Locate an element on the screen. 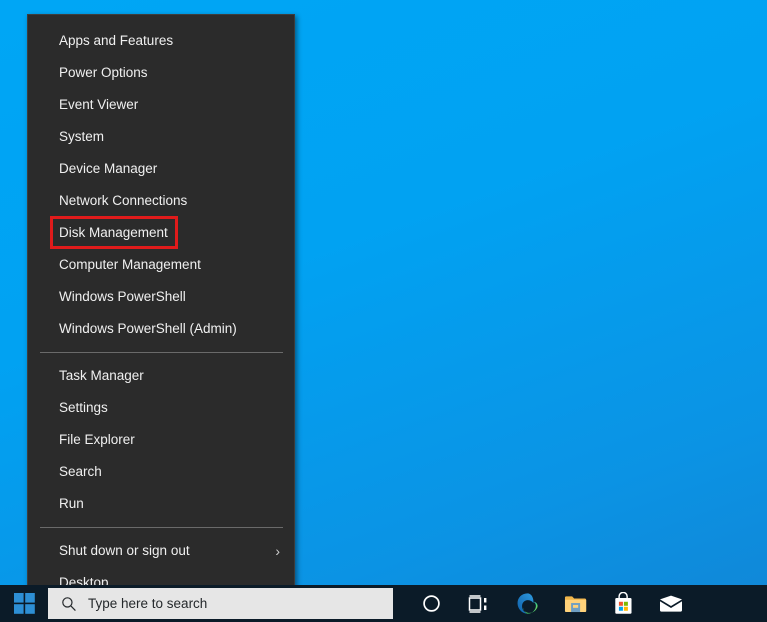  microsoft-store-button is located at coordinates (623, 603).